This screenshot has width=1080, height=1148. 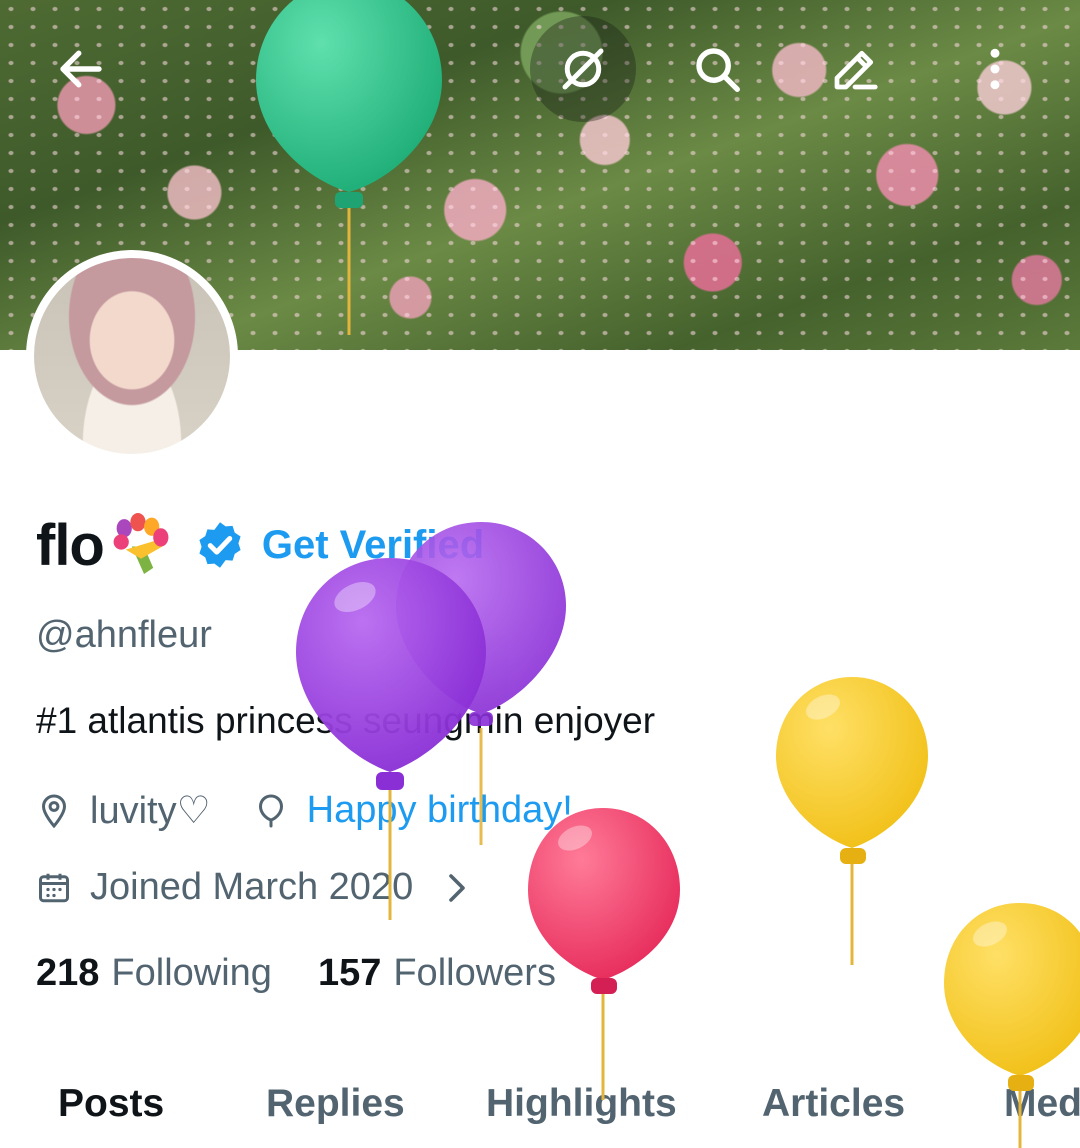 I want to click on bouquet-icon, so click(x=141, y=543).